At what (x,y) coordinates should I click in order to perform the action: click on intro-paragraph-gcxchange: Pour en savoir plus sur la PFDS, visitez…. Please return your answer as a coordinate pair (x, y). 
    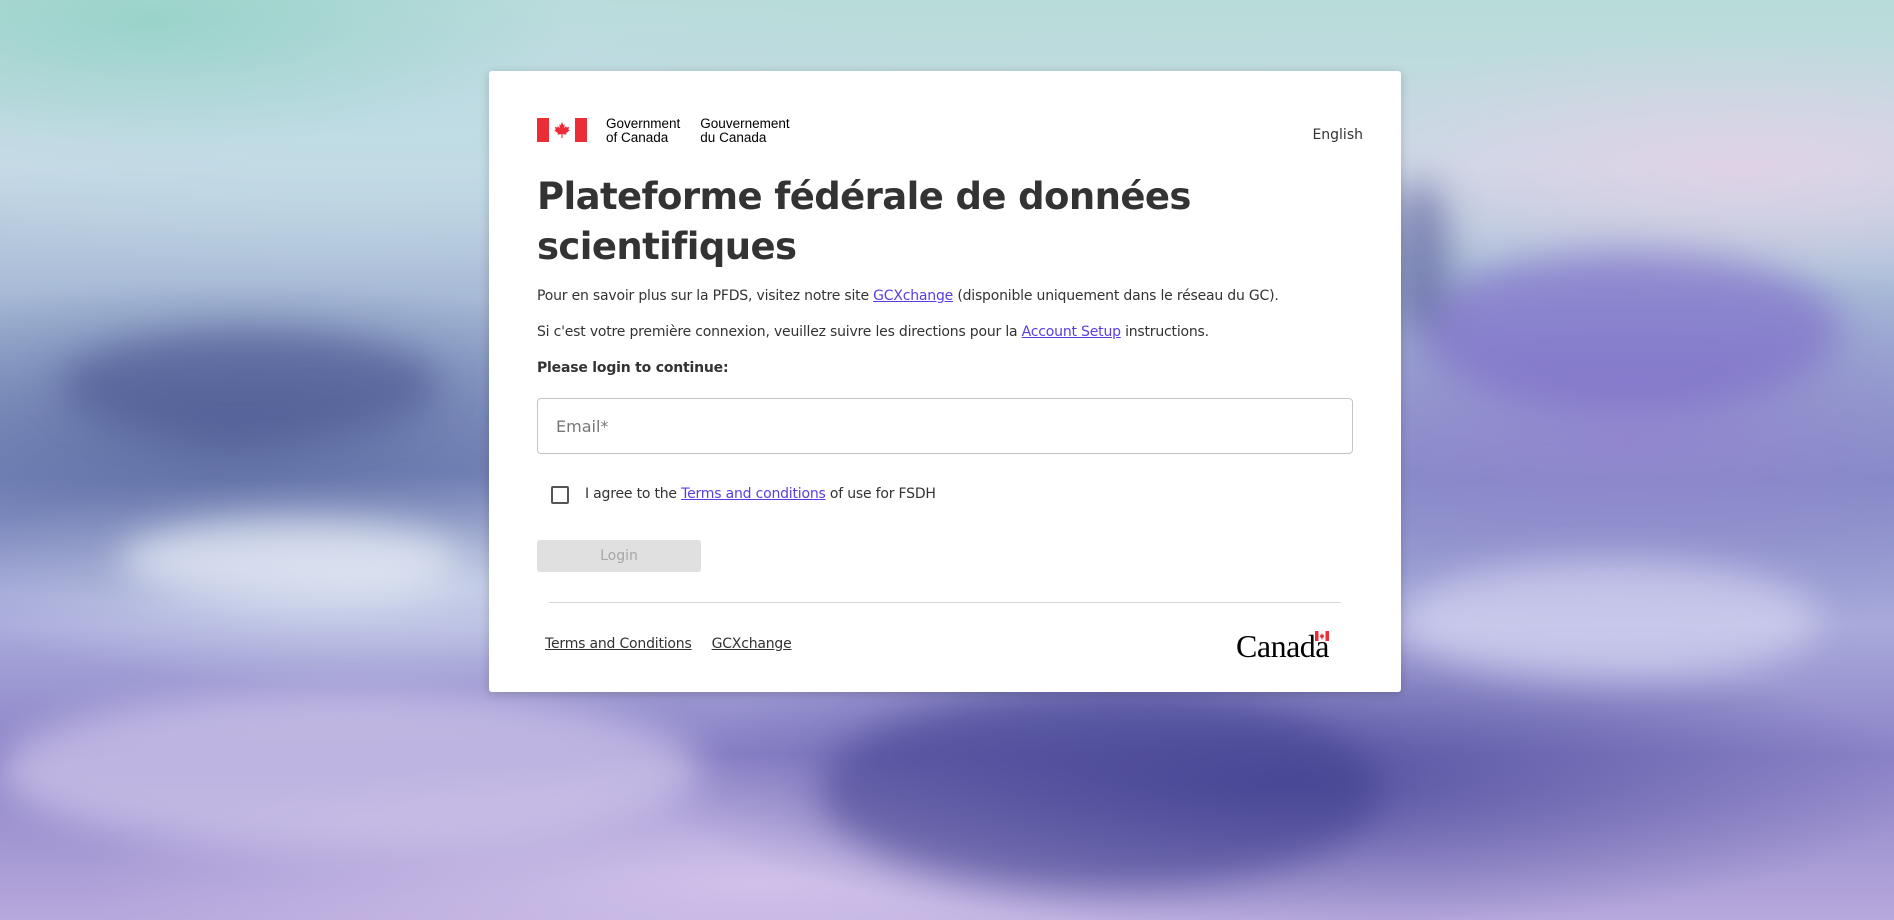
    Looking at the image, I should click on (908, 296).